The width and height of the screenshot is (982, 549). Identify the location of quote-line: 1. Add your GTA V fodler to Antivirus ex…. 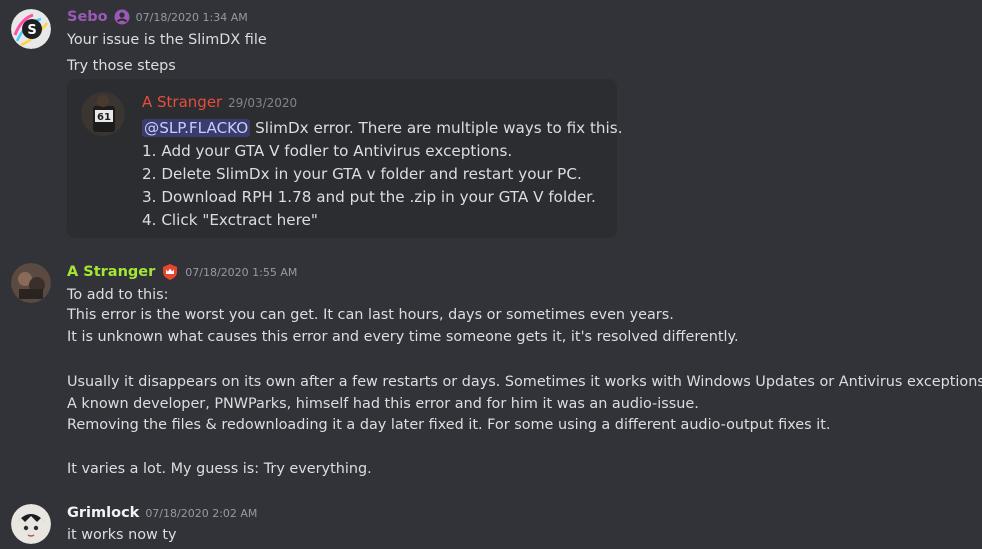
(327, 151).